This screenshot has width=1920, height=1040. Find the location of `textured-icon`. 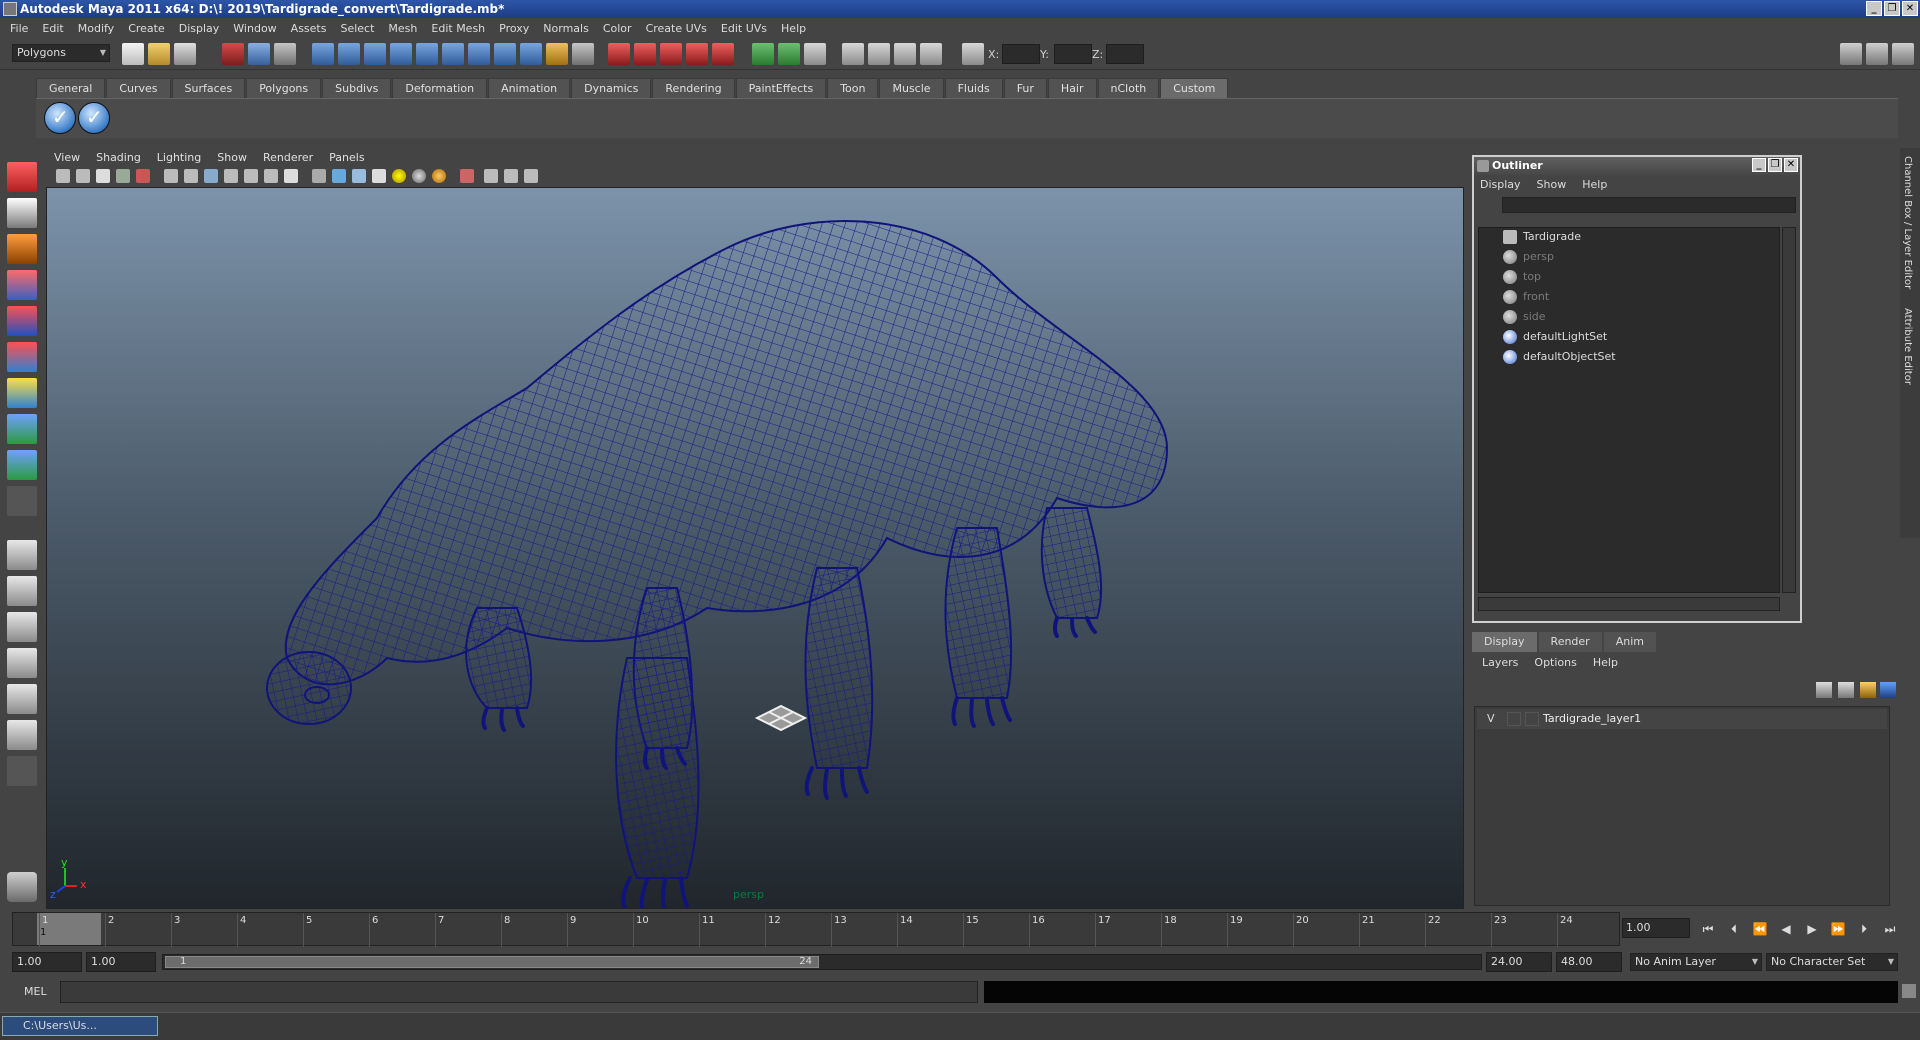

textured-icon is located at coordinates (379, 176).